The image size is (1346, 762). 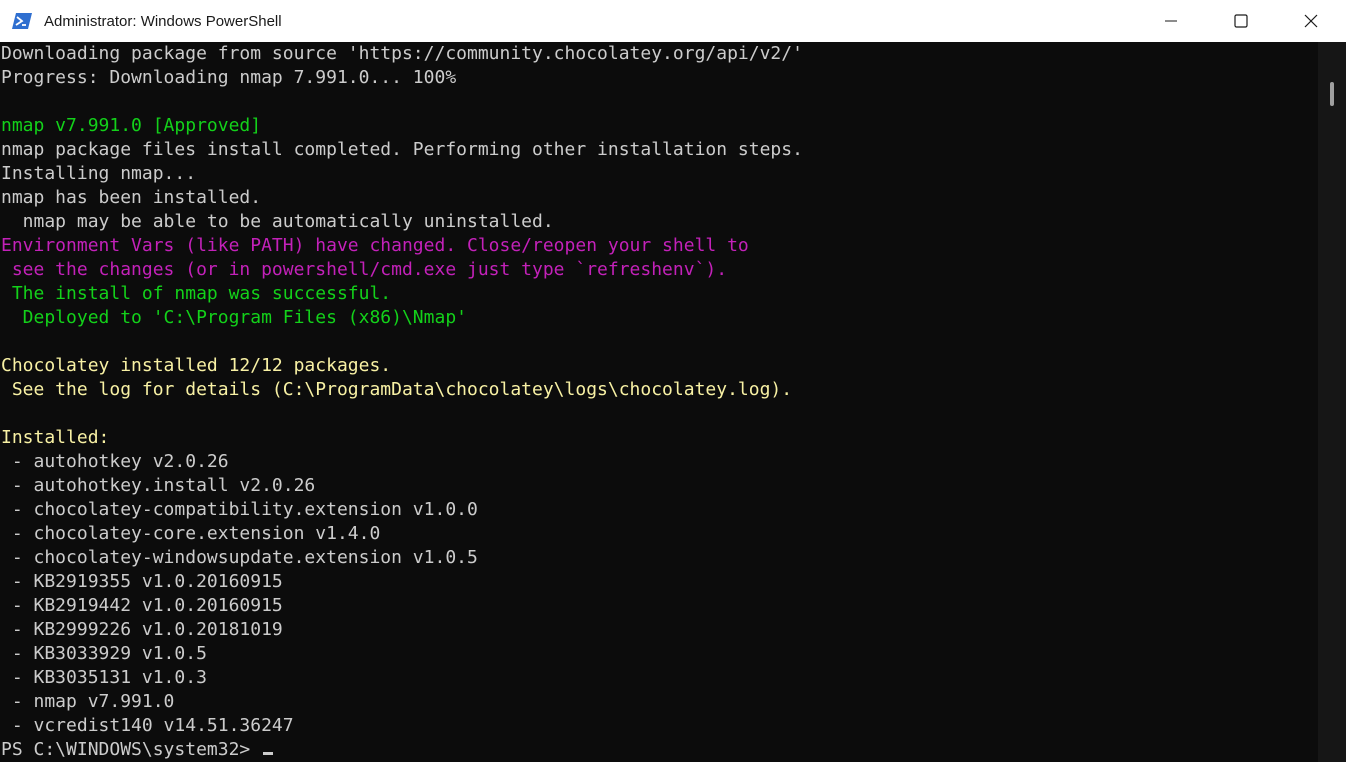 I want to click on terminal-line: - KB3035131 v1.0.3, so click(x=104, y=677).